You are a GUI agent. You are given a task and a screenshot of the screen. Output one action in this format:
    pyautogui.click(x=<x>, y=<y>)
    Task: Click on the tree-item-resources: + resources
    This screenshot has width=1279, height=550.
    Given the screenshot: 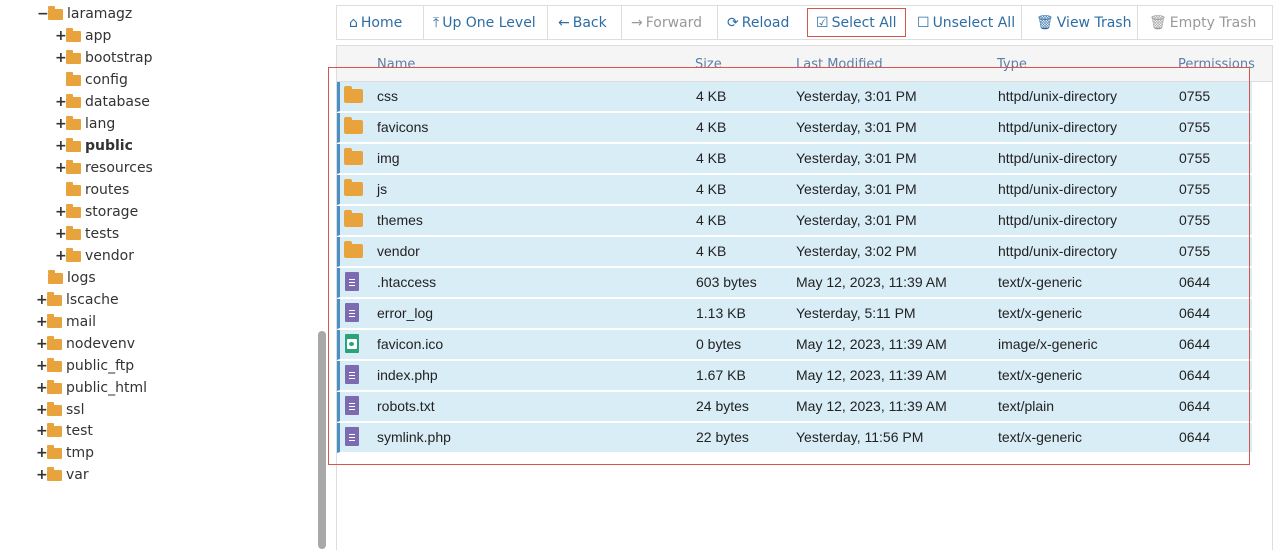 What is the action you would take?
    pyautogui.click(x=104, y=168)
    